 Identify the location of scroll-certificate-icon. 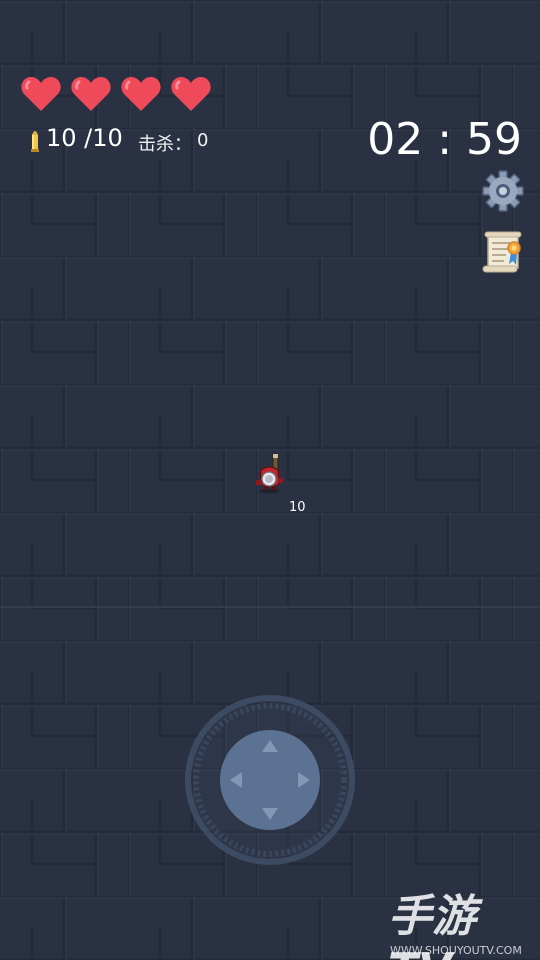
(503, 252).